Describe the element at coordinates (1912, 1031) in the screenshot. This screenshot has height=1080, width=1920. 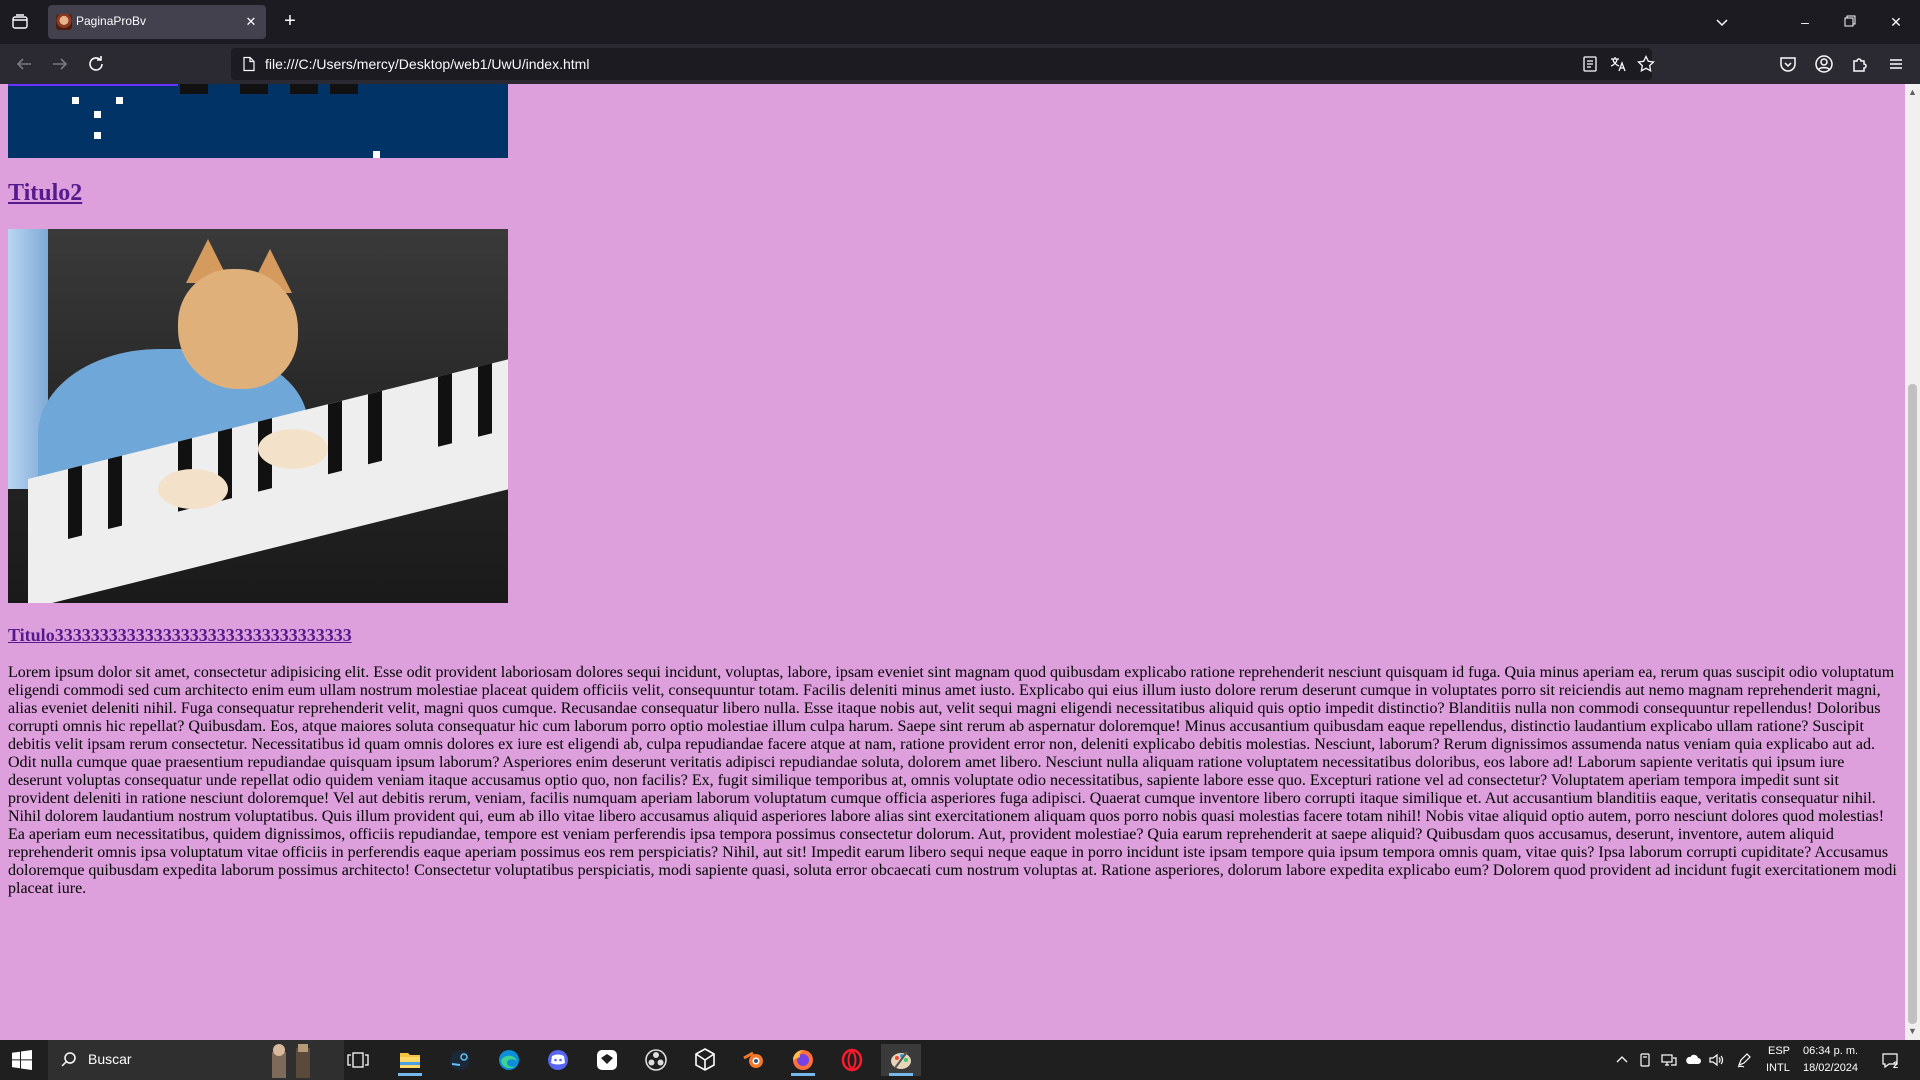
I see `scroll-down-arrow-icon: ▼` at that location.